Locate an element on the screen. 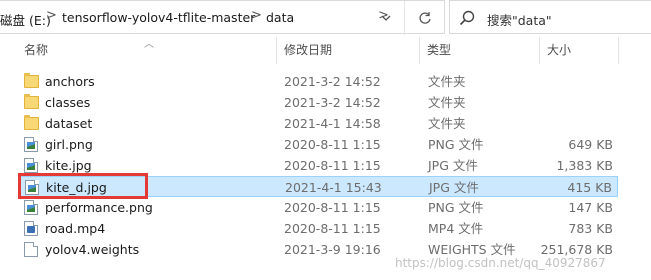  file-size: 415 KB is located at coordinates (589, 187).